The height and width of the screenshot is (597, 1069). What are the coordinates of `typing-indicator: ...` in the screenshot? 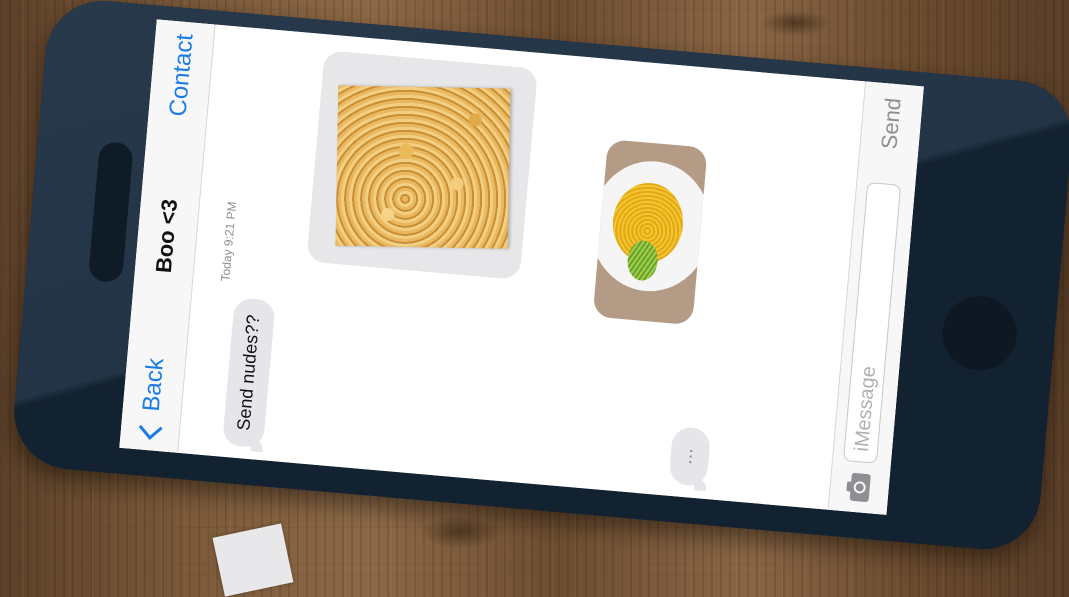 It's located at (690, 456).